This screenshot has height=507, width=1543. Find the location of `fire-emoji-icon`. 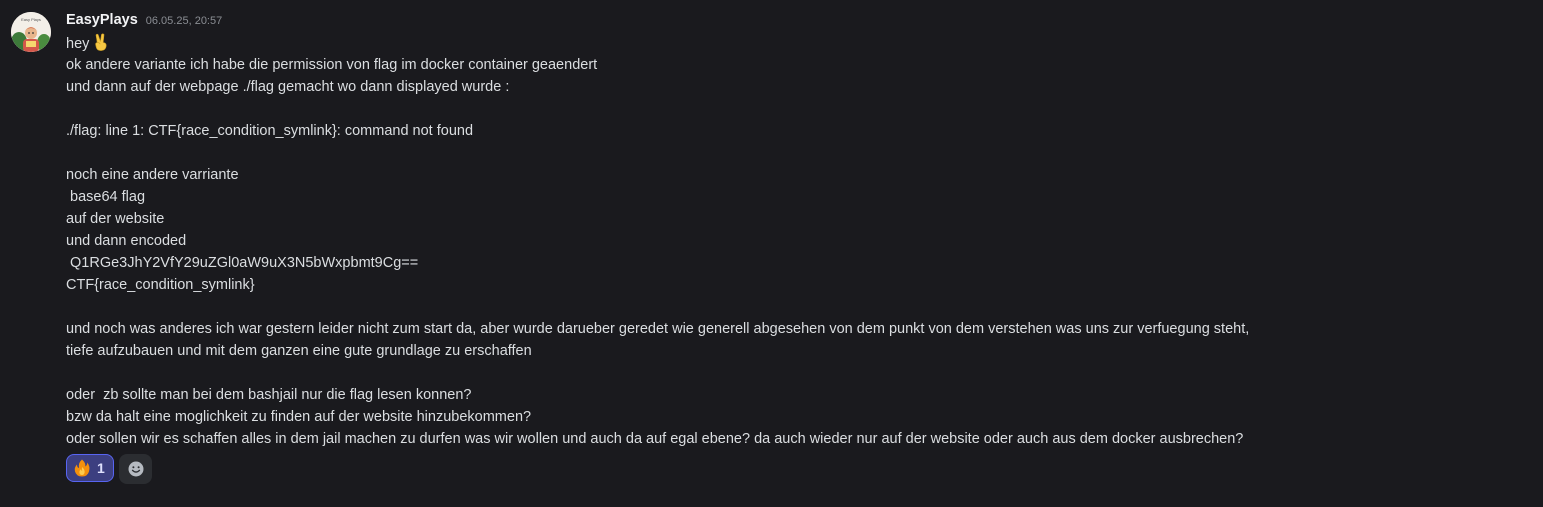

fire-emoji-icon is located at coordinates (82, 468).